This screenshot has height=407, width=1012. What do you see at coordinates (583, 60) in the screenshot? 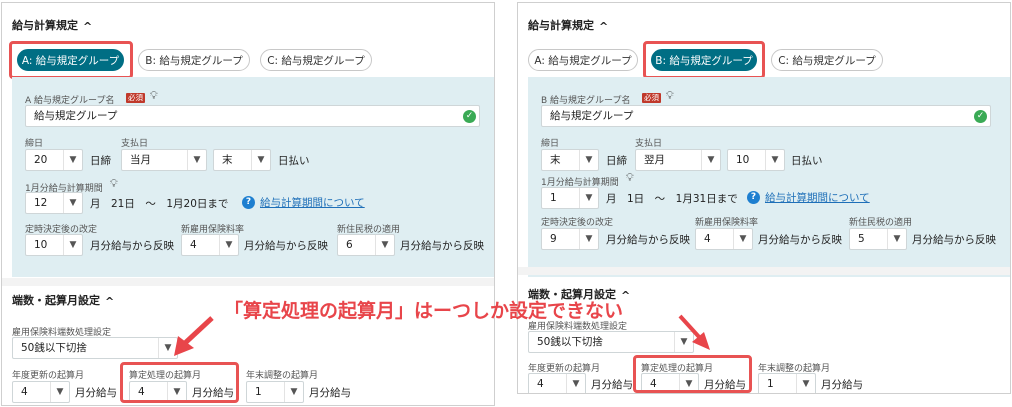
I see `tab-group-a: A: 給与規定グループ` at bounding box center [583, 60].